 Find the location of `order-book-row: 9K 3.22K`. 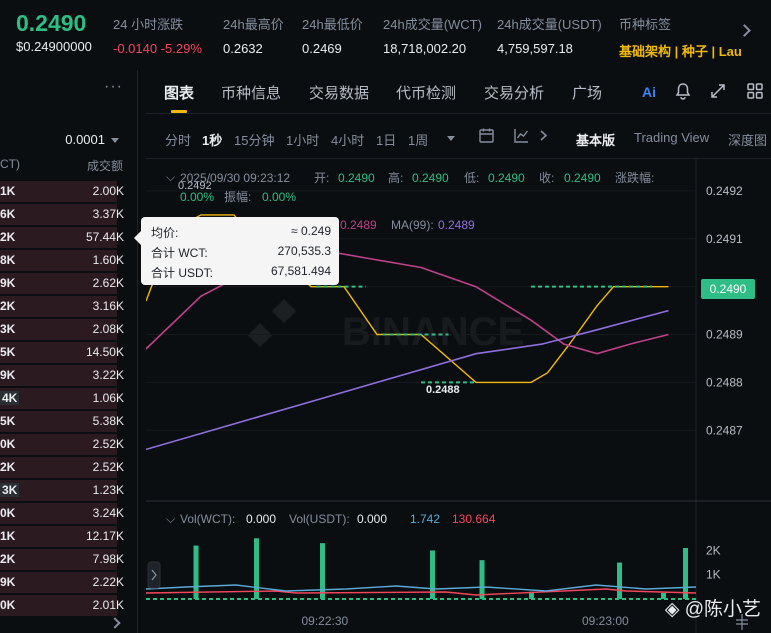

order-book-row: 9K 3.22K is located at coordinates (69, 375).